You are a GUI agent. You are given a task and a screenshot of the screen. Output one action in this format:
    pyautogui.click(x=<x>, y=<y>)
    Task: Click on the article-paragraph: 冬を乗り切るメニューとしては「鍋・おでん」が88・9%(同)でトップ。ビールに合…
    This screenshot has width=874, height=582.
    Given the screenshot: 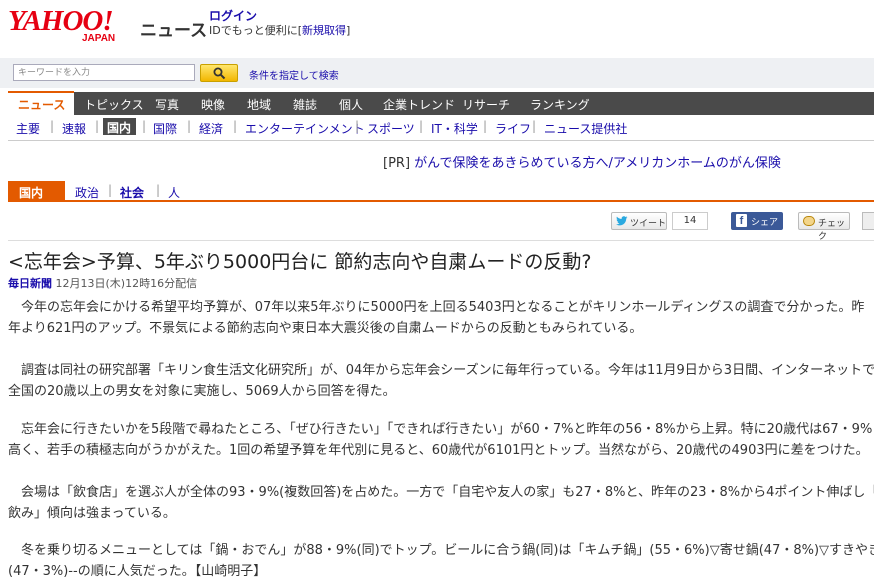 What is the action you would take?
    pyautogui.click(x=441, y=561)
    